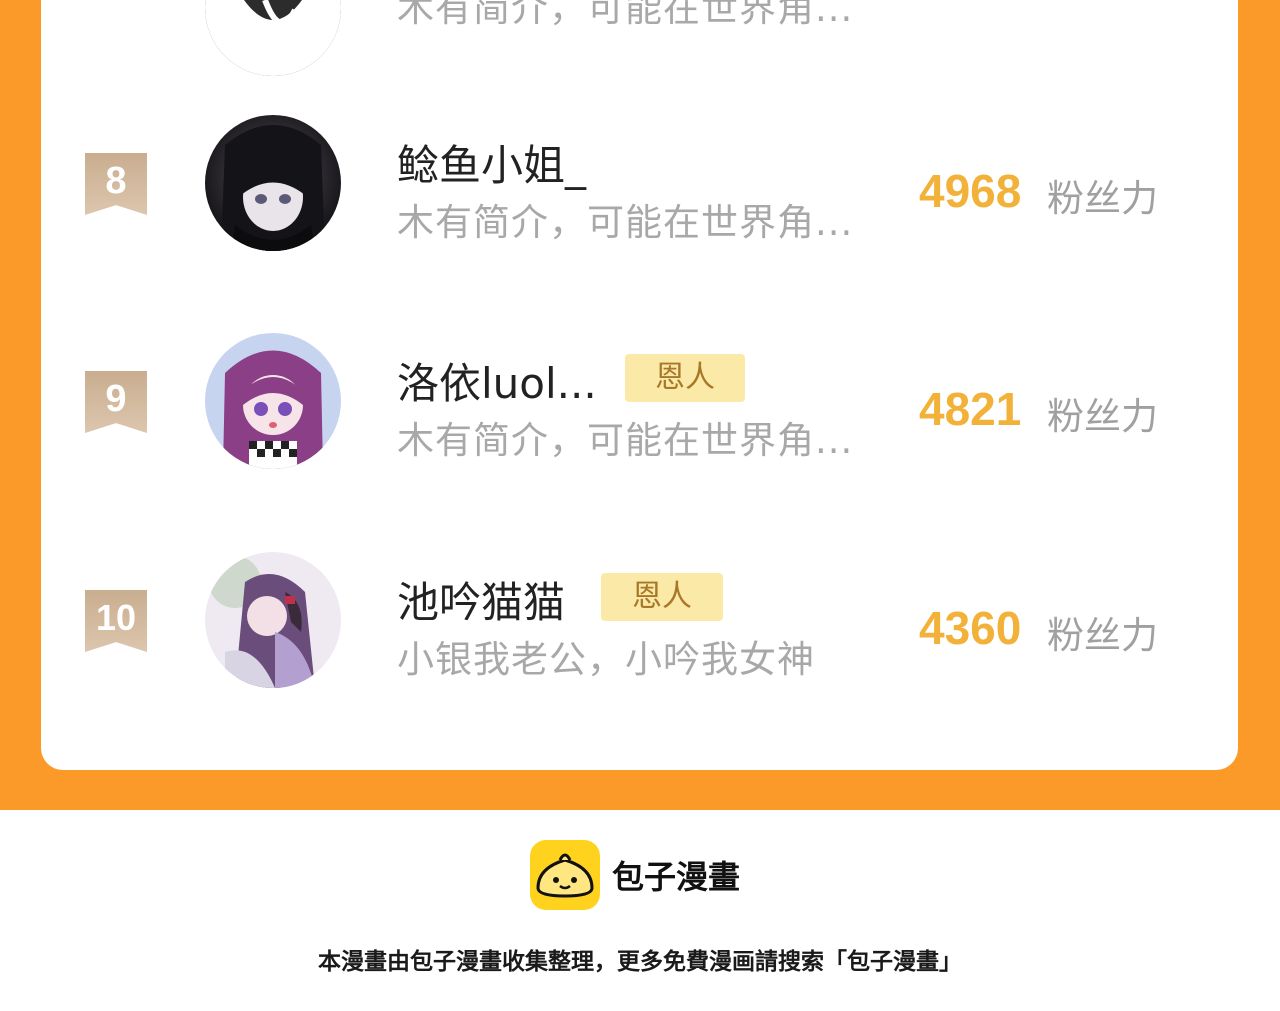 The image size is (1280, 1011). I want to click on avatar-purple-hair-girl-icon, so click(273, 401).